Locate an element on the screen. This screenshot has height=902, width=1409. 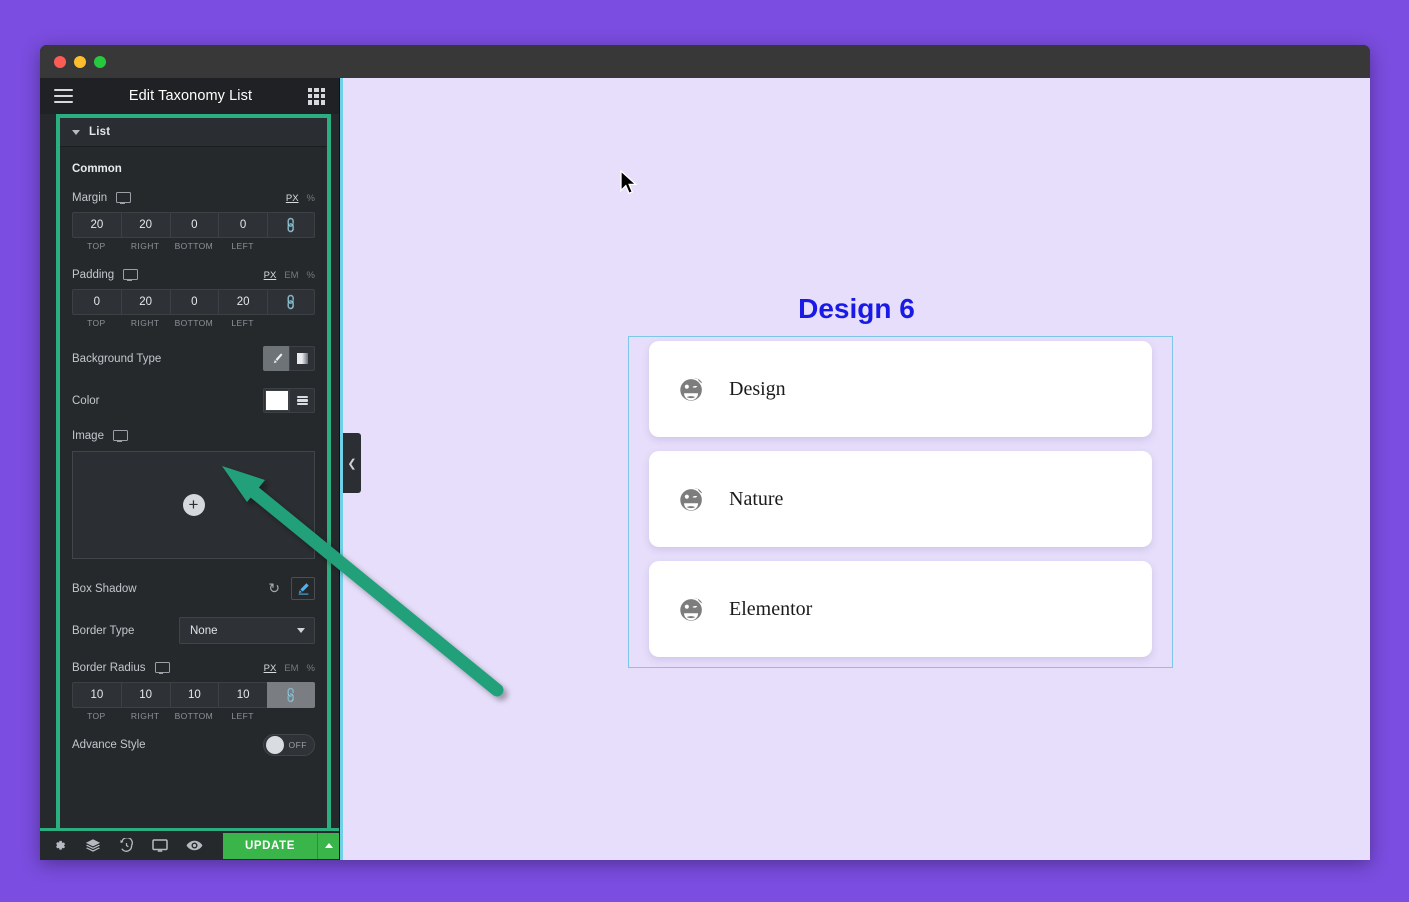
radius-left-input: 10 is located at coordinates (242, 695).